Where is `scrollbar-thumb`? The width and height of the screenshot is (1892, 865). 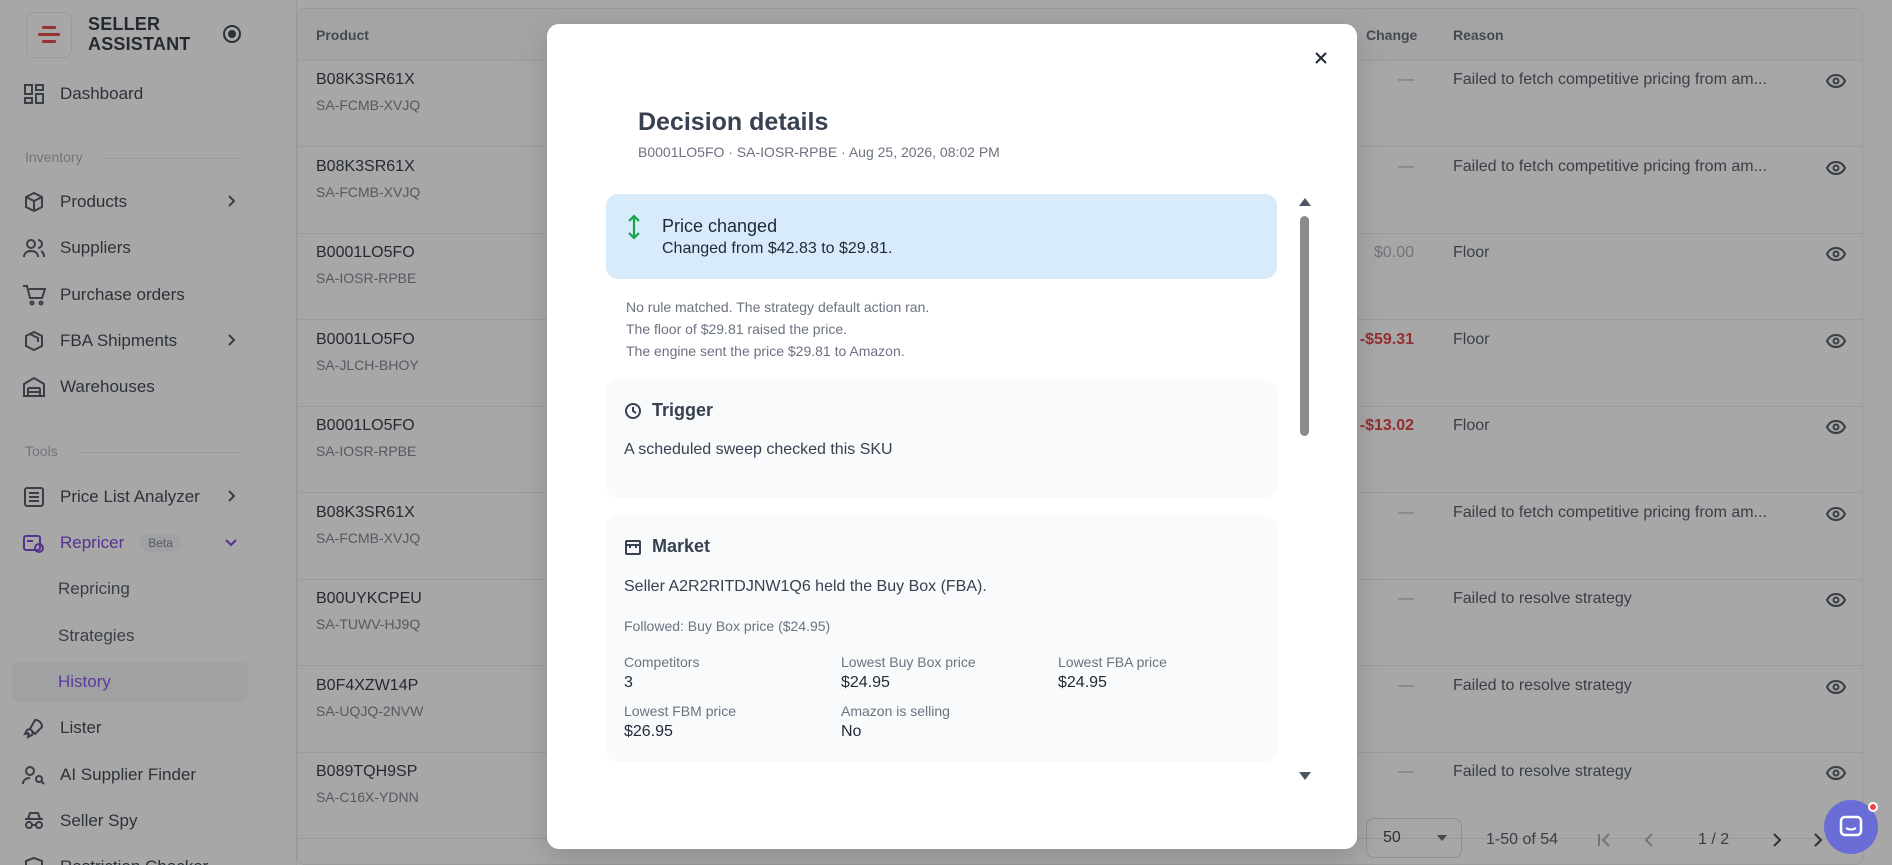 scrollbar-thumb is located at coordinates (1304, 326).